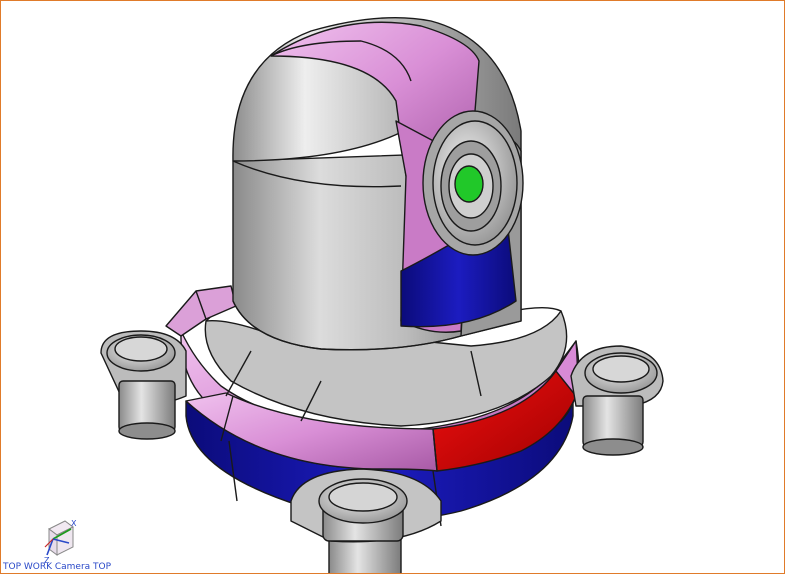  What do you see at coordinates (469, 184) in the screenshot?
I see `lens-green` at bounding box center [469, 184].